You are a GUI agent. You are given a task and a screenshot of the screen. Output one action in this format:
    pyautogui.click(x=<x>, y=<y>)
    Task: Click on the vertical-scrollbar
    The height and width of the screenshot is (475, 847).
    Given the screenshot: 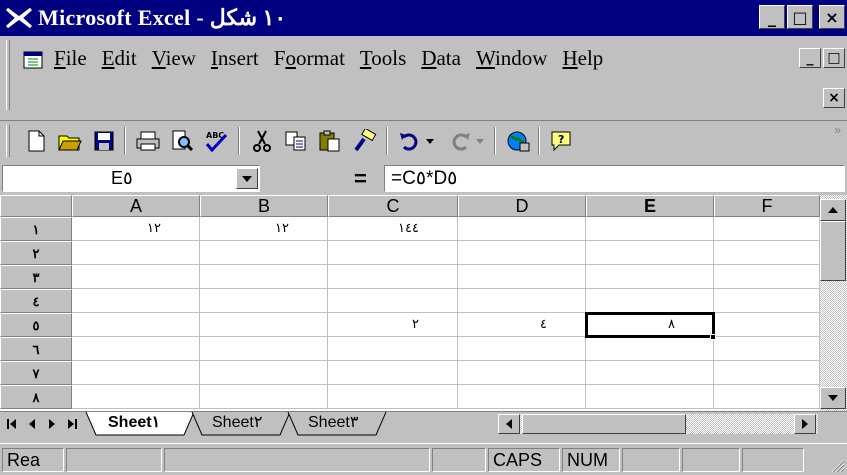 What is the action you would take?
    pyautogui.click(x=833, y=303)
    